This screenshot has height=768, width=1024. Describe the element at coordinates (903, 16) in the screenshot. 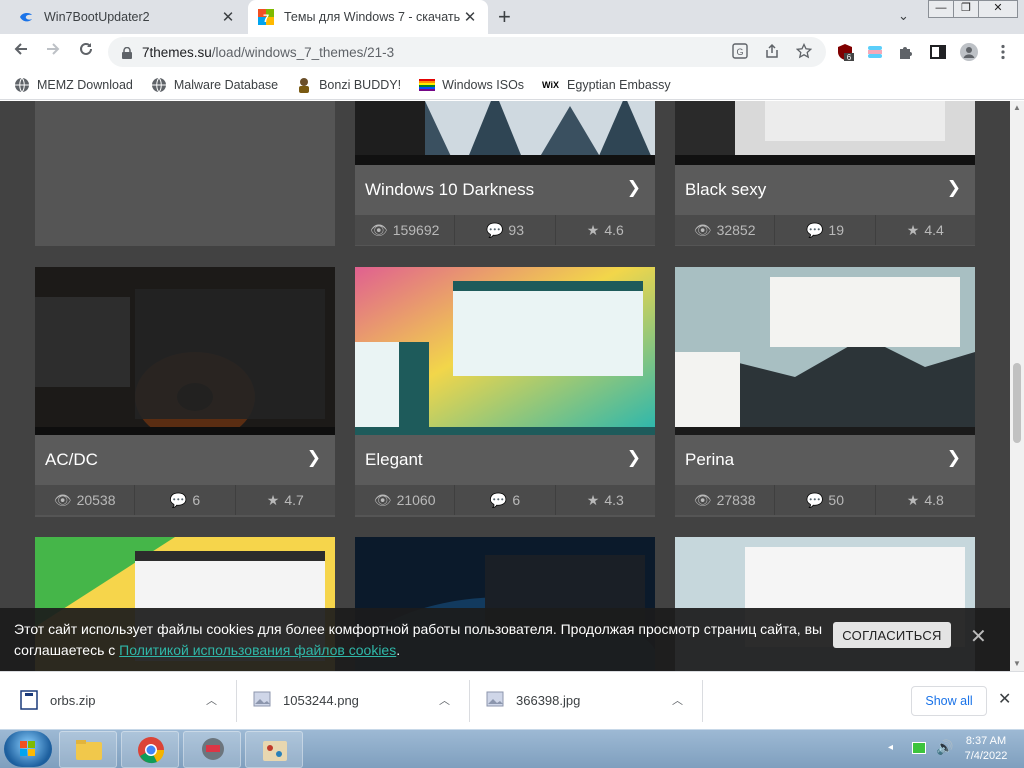

I see `tab-search-chevron-icon: ⌄` at that location.